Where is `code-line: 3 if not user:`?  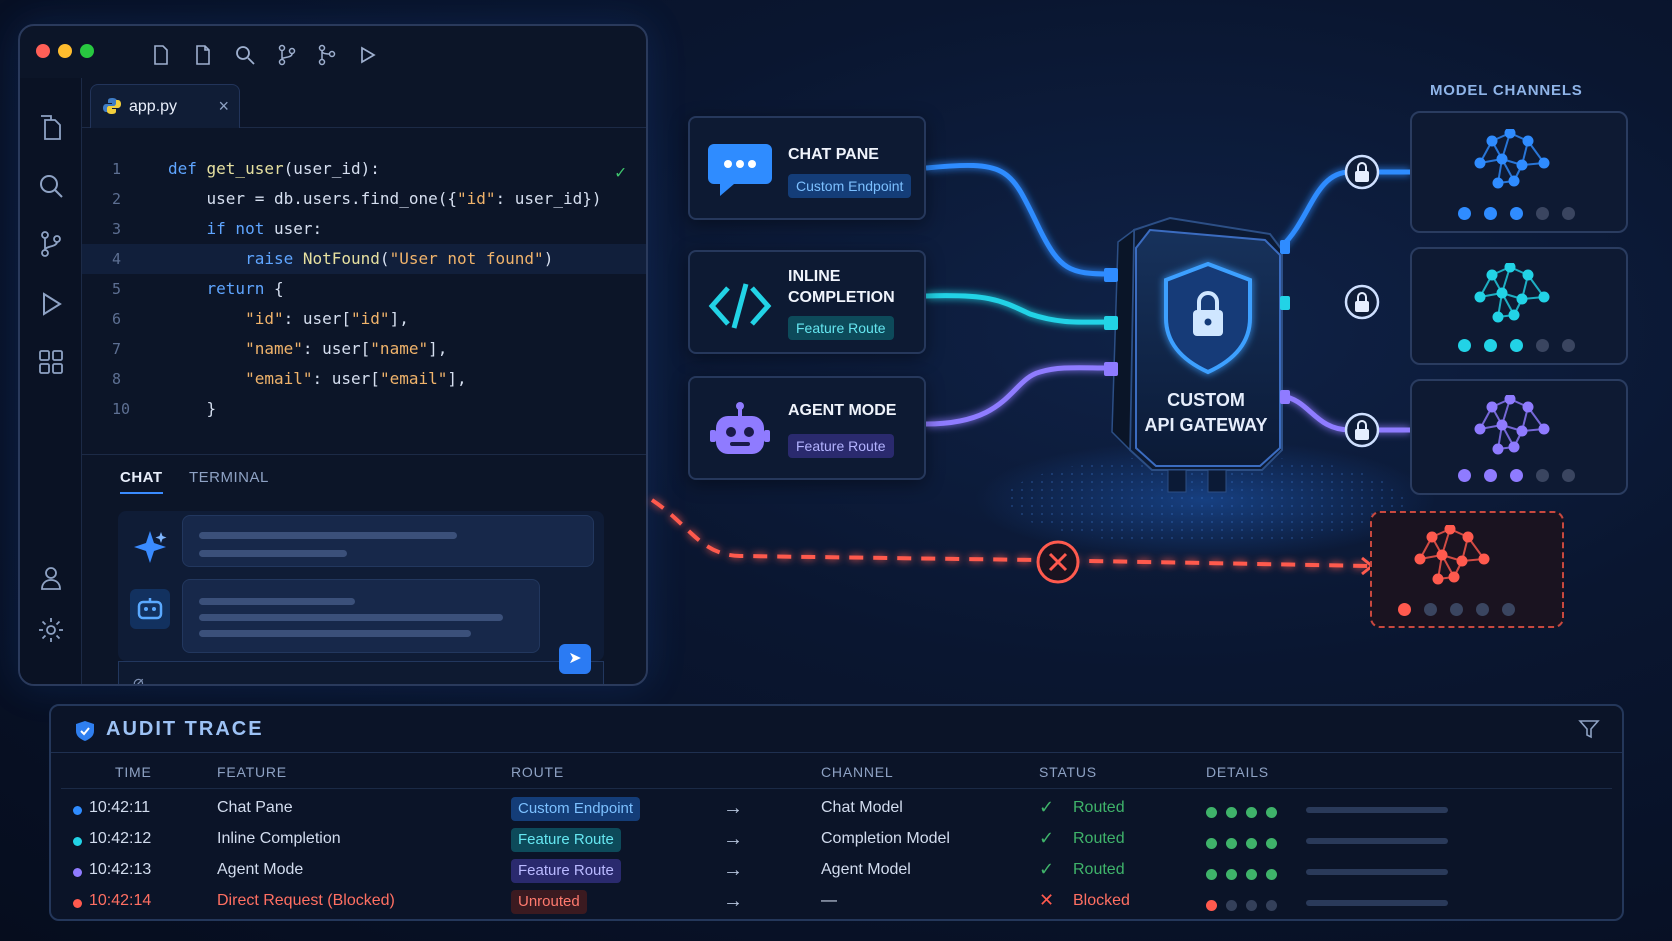
code-line: 3 if not user: is located at coordinates (364, 229).